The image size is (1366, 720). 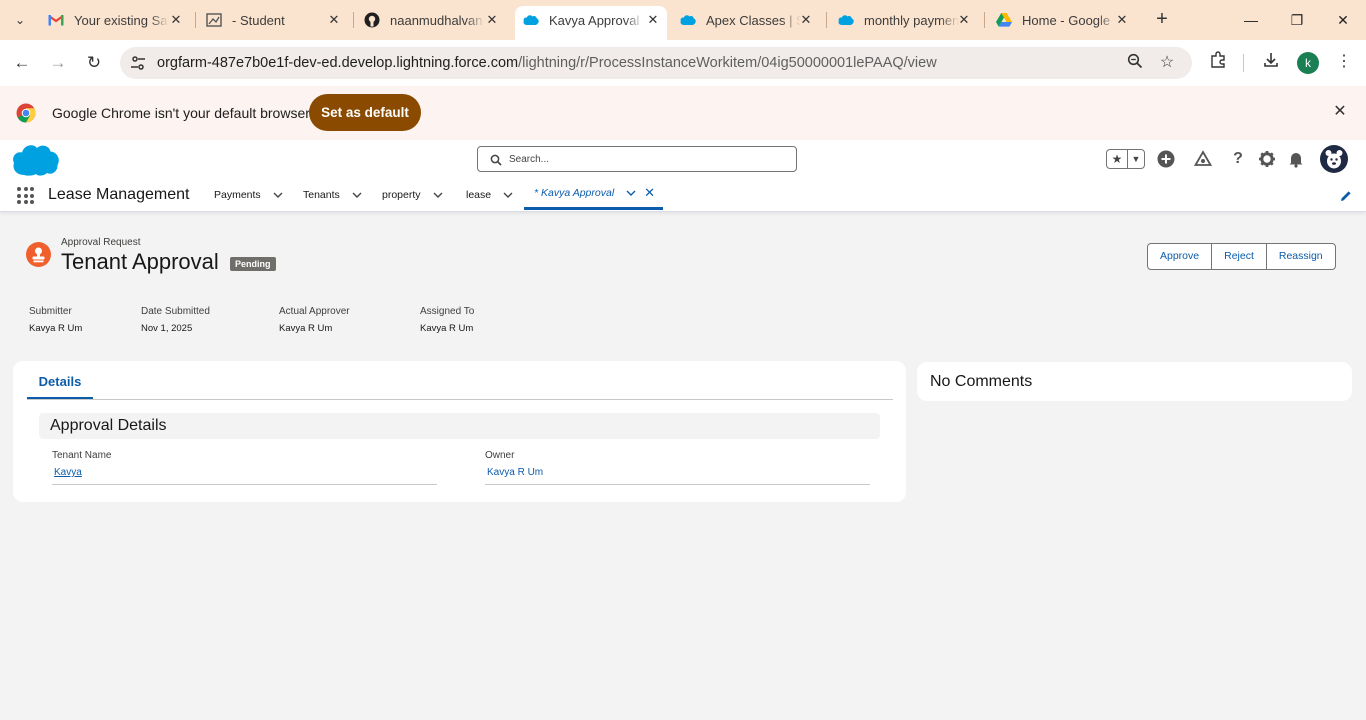 What do you see at coordinates (435, 20) in the screenshot?
I see `browser-tab-github: naanmudhalvan ✕` at bounding box center [435, 20].